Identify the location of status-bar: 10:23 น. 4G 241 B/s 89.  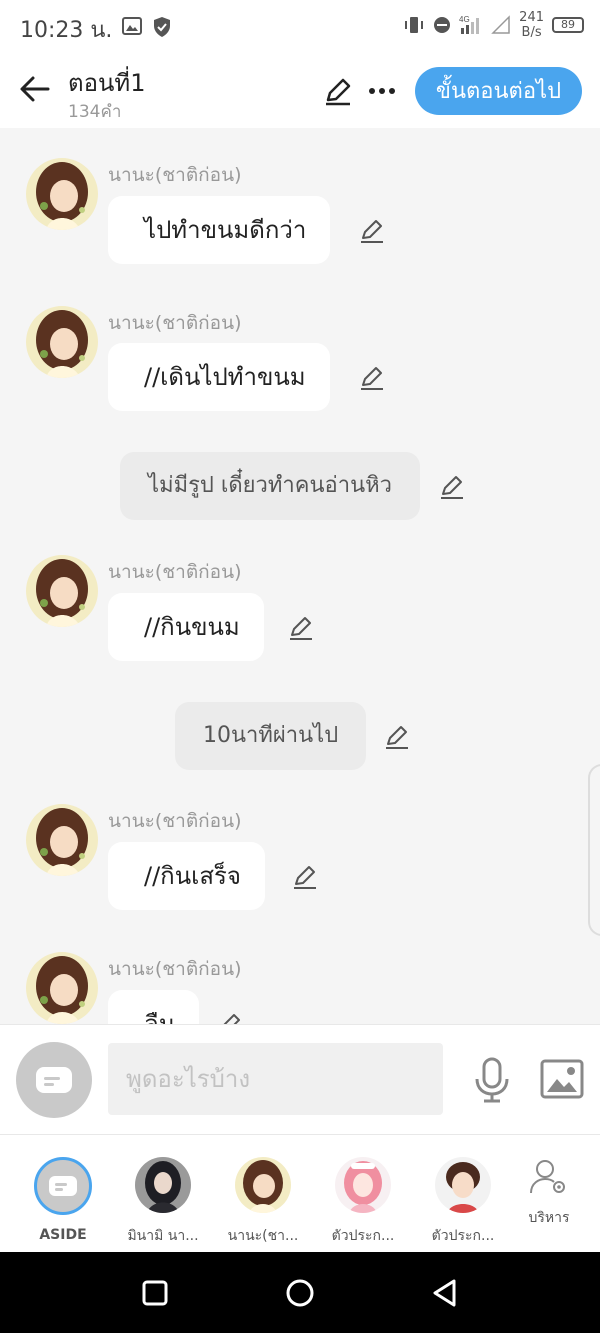
(300, 27).